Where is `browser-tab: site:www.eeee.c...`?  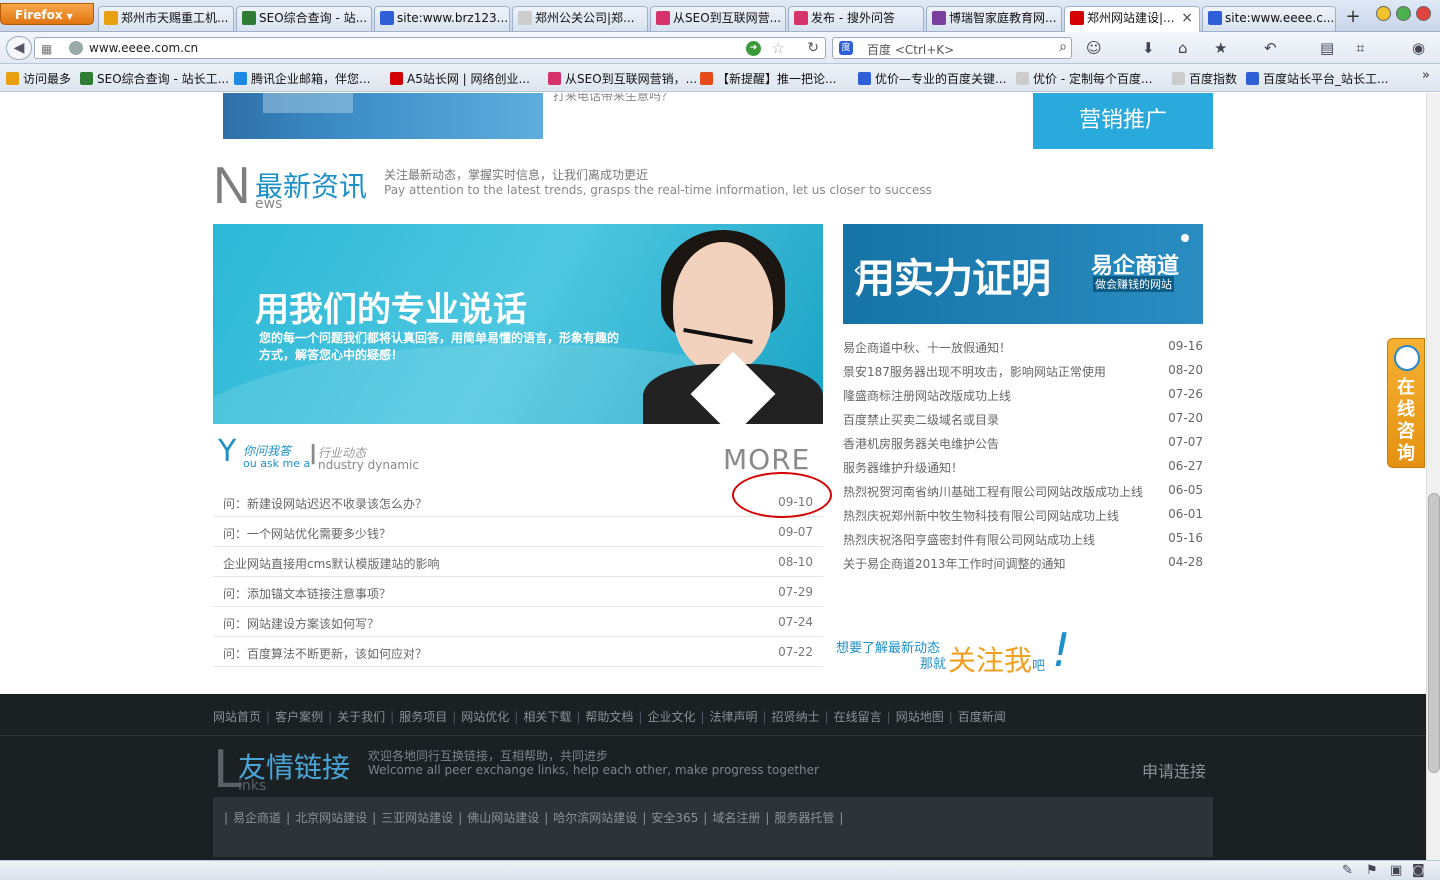
browser-tab: site:www.eeee.c... is located at coordinates (1269, 18).